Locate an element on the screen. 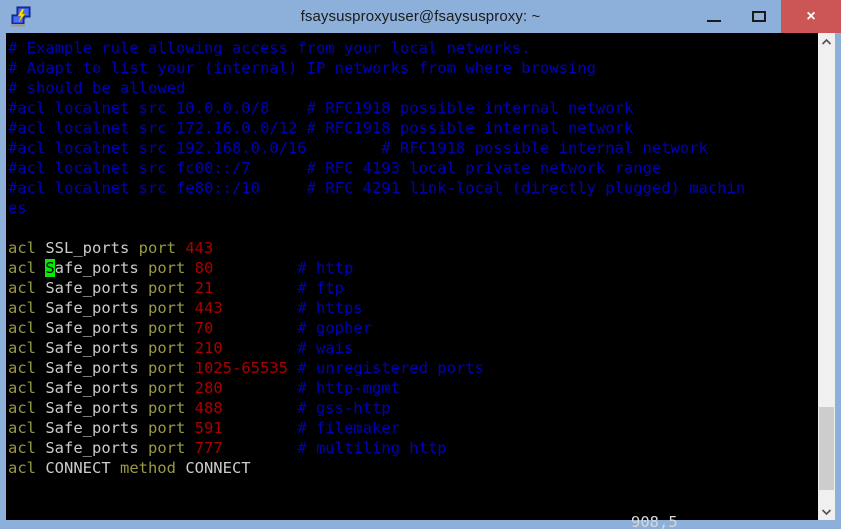 The height and width of the screenshot is (529, 841). vim-status-line: 908,5 12% is located at coordinates (412, 510).